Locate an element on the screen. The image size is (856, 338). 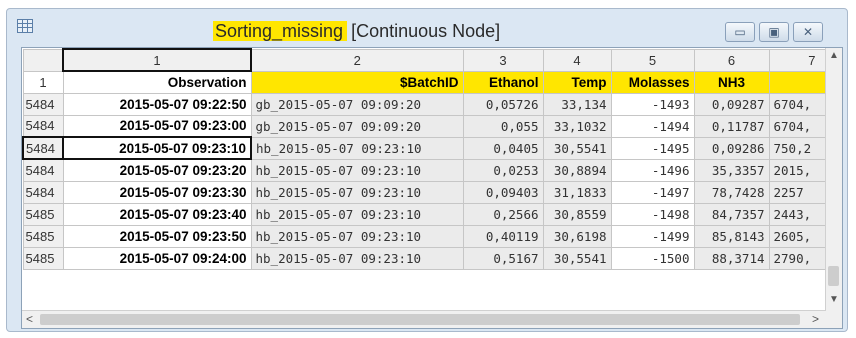
nh3-cell: 84,7357 is located at coordinates (731, 214).